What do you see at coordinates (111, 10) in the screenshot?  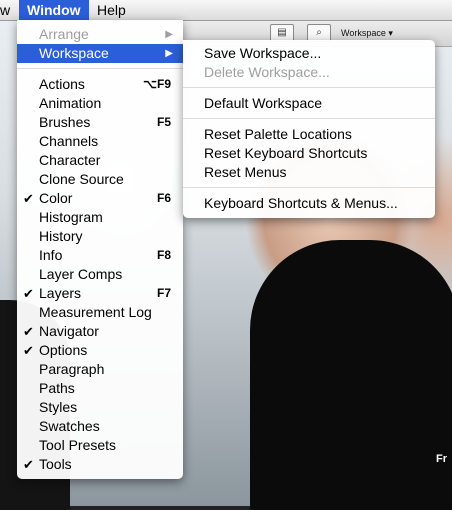 I see `menu-help: Help` at bounding box center [111, 10].